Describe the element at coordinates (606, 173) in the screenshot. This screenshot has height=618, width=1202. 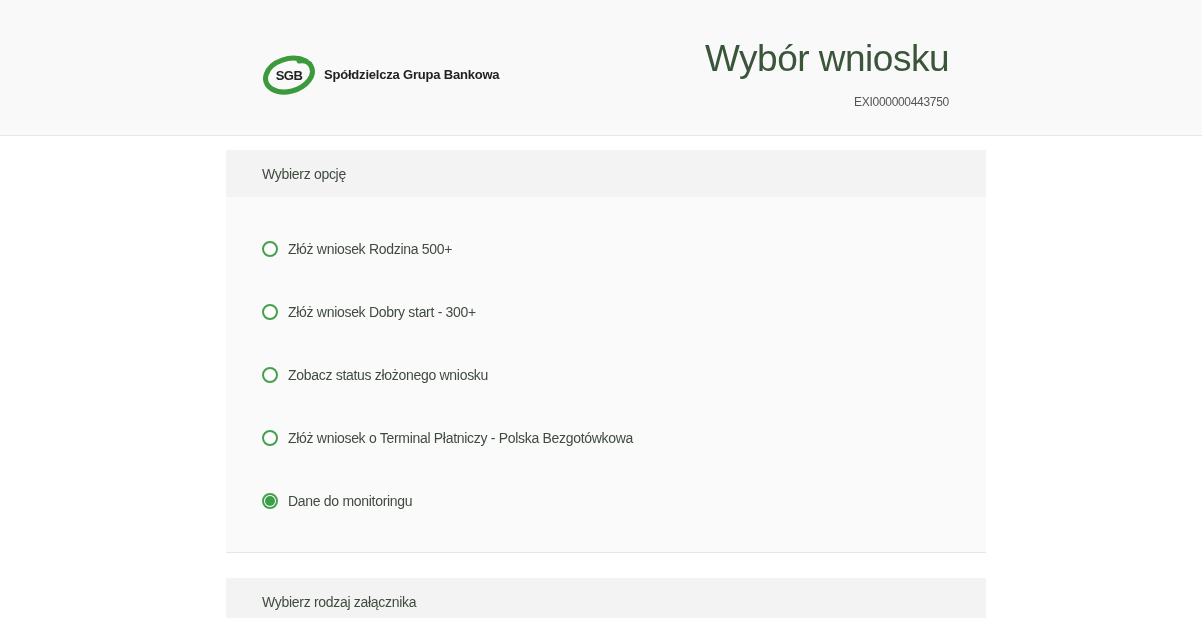
I see `section-header: Wybierz opcję` at that location.